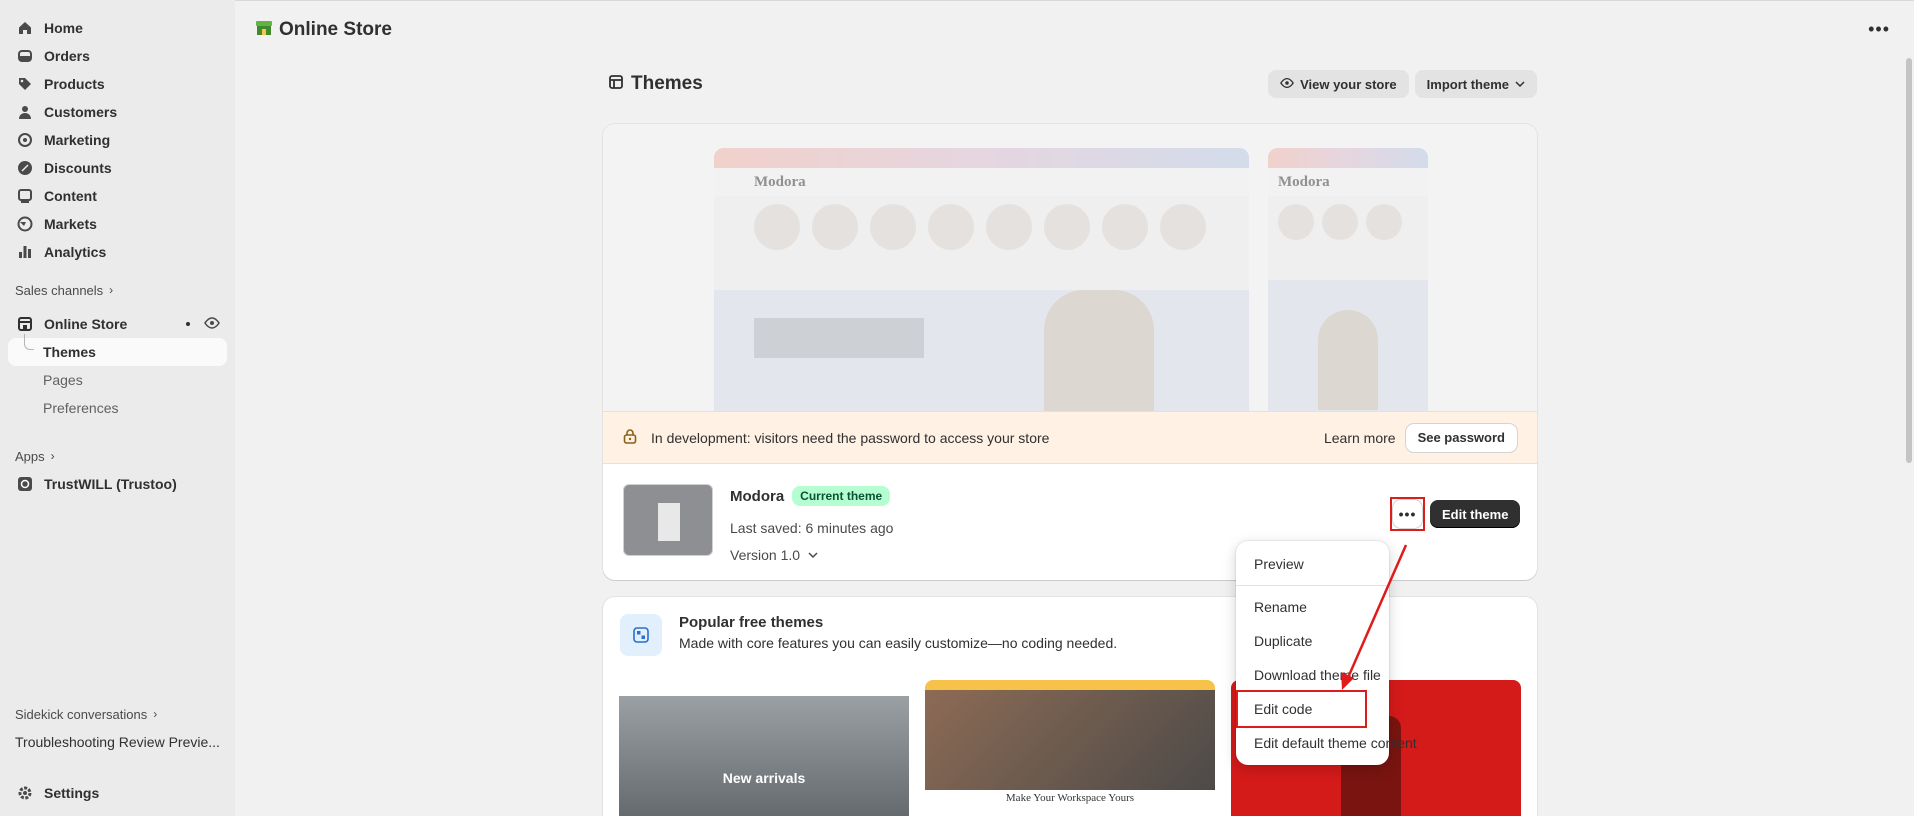 Image resolution: width=1914 pixels, height=816 pixels. Describe the element at coordinates (29, 342) in the screenshot. I see `tree-connector` at that location.